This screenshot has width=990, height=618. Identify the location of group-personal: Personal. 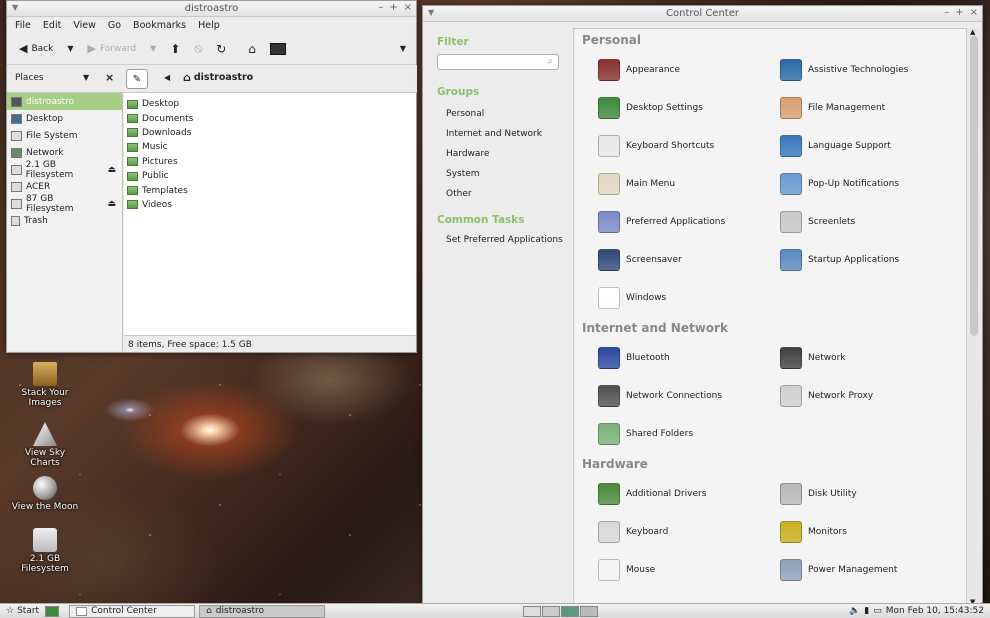
(498, 114).